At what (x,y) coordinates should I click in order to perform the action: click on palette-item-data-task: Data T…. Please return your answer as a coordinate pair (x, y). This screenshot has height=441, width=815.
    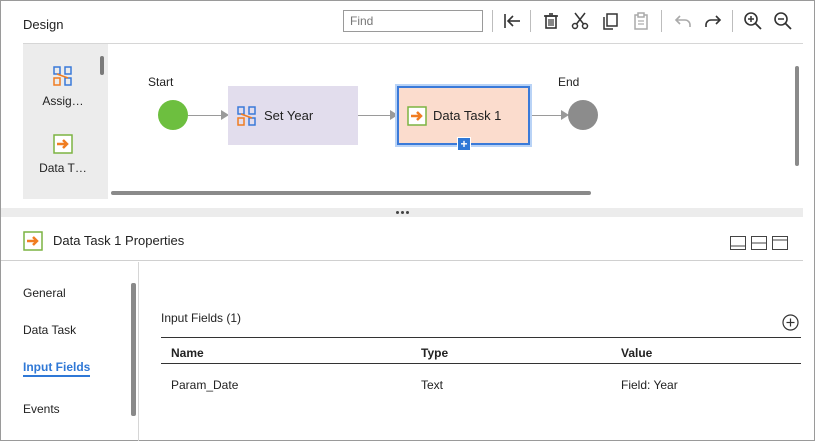
    Looking at the image, I should click on (63, 154).